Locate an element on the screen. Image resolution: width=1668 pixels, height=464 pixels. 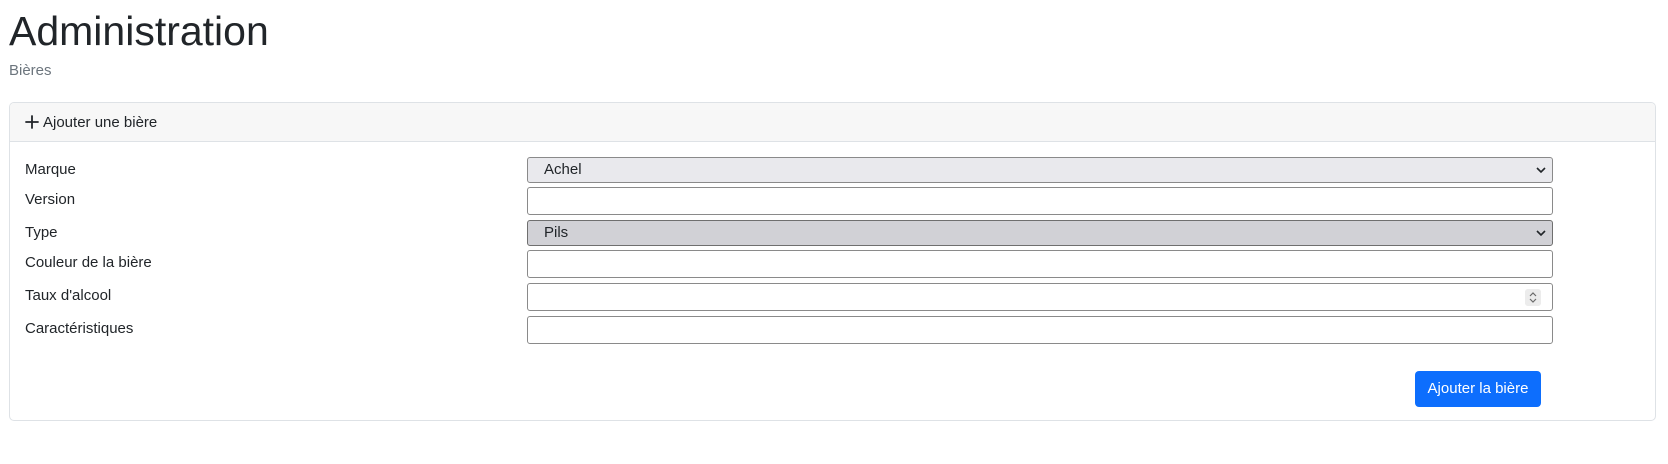
type-label: Type is located at coordinates (41, 232).